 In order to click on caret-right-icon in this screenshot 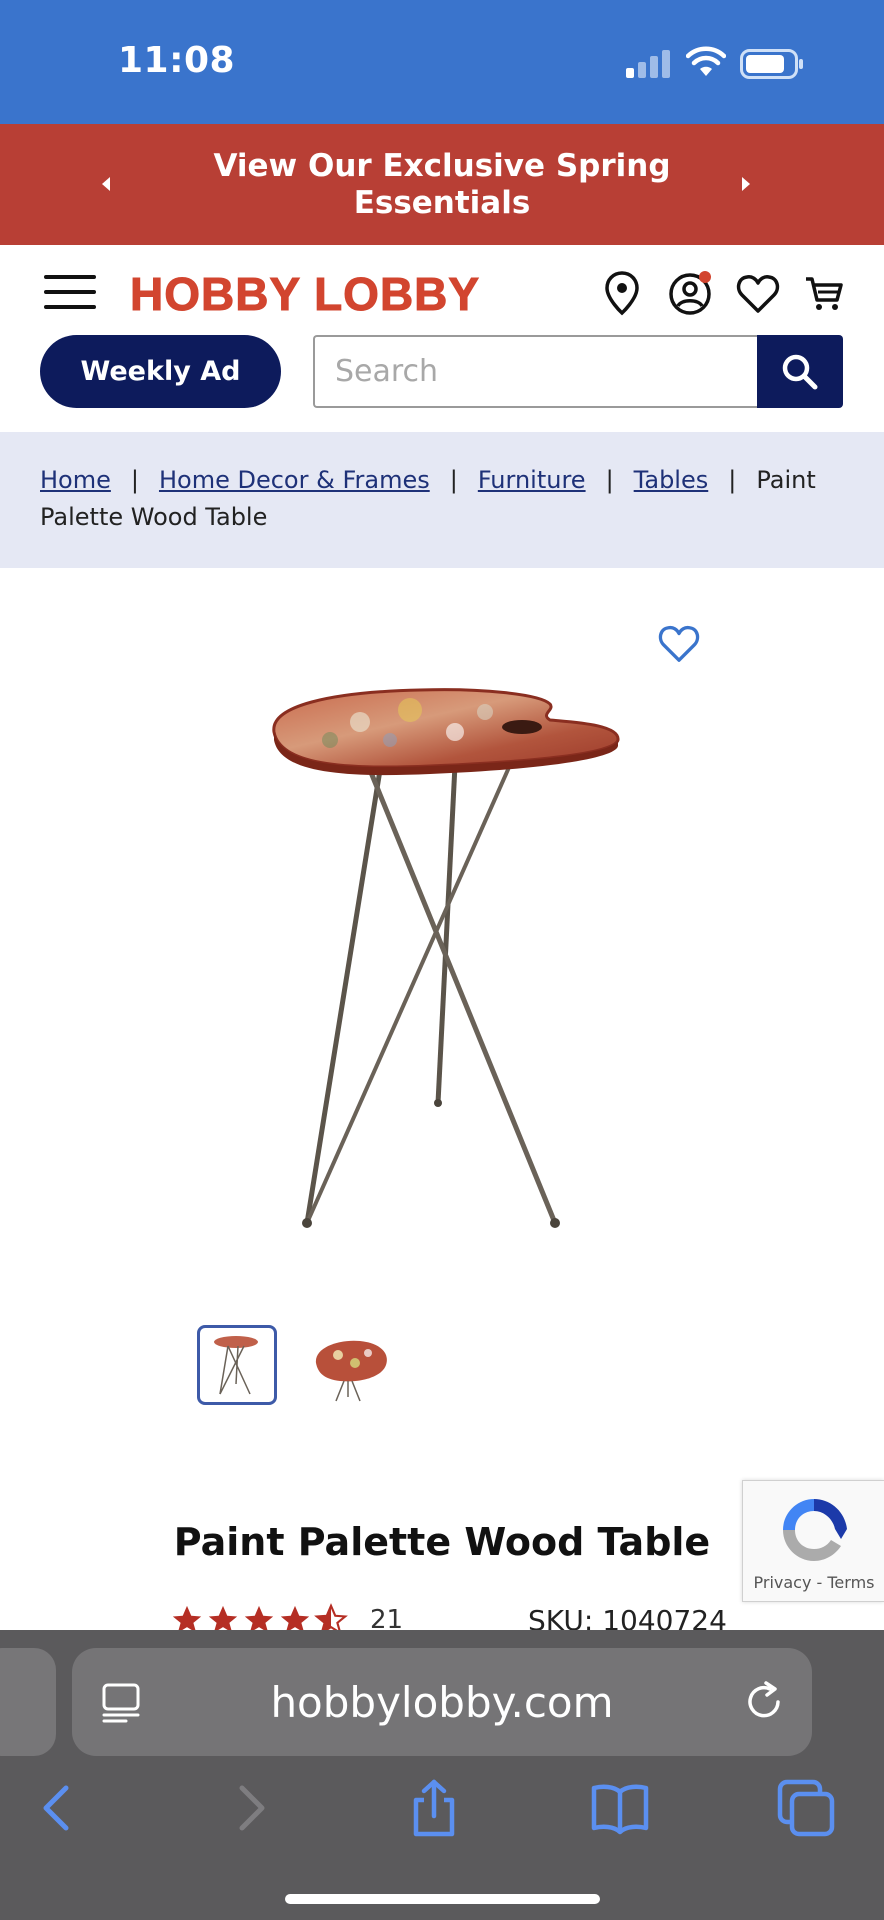, I will do `click(746, 184)`.